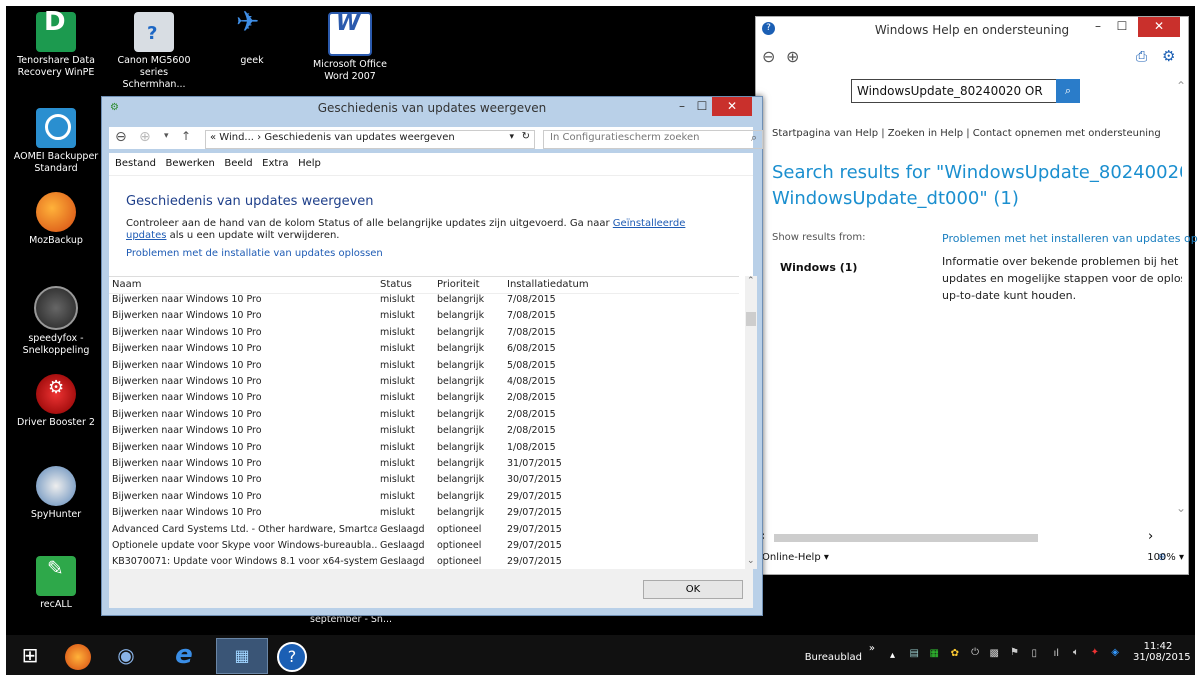 The width and height of the screenshot is (1200, 682). I want to click on desktop-toolbar-label: Bureaublad, so click(833, 657).